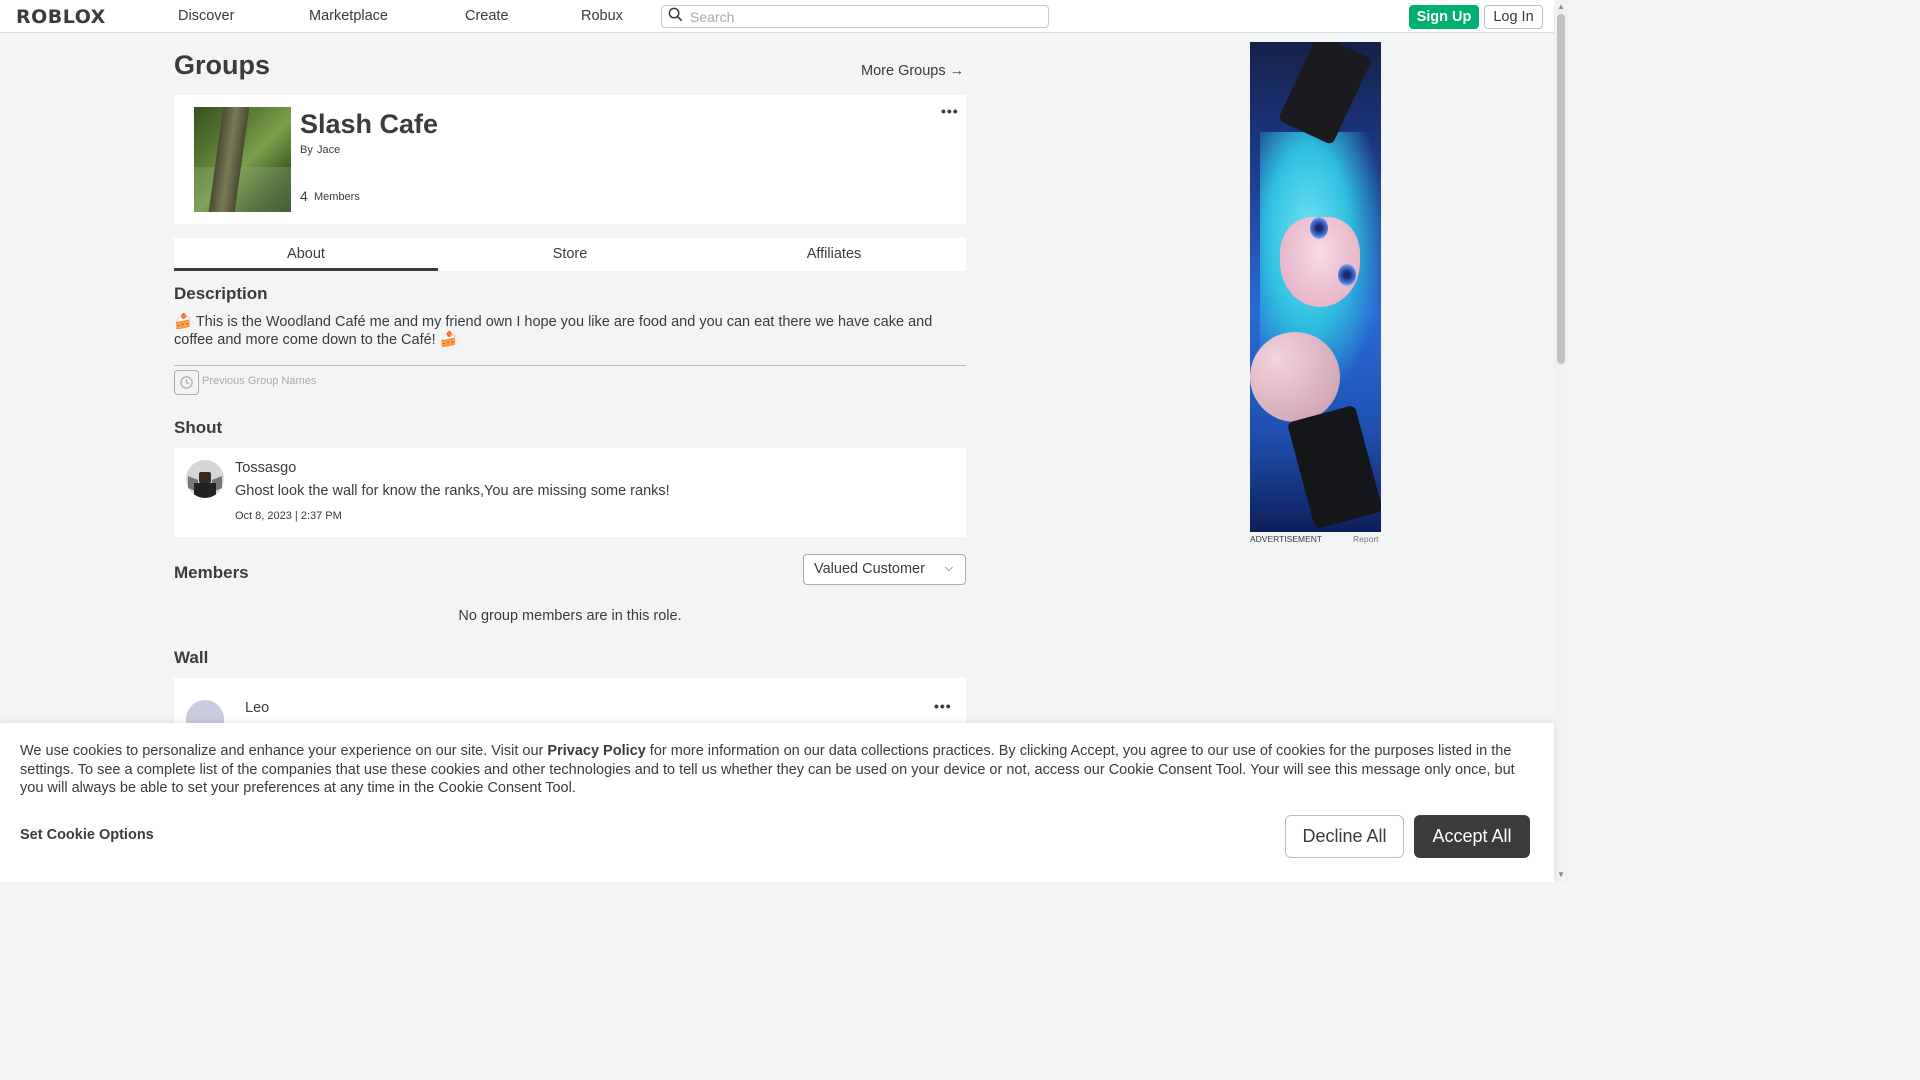  What do you see at coordinates (834, 254) in the screenshot?
I see `tab-affiliates: Affiliates` at bounding box center [834, 254].